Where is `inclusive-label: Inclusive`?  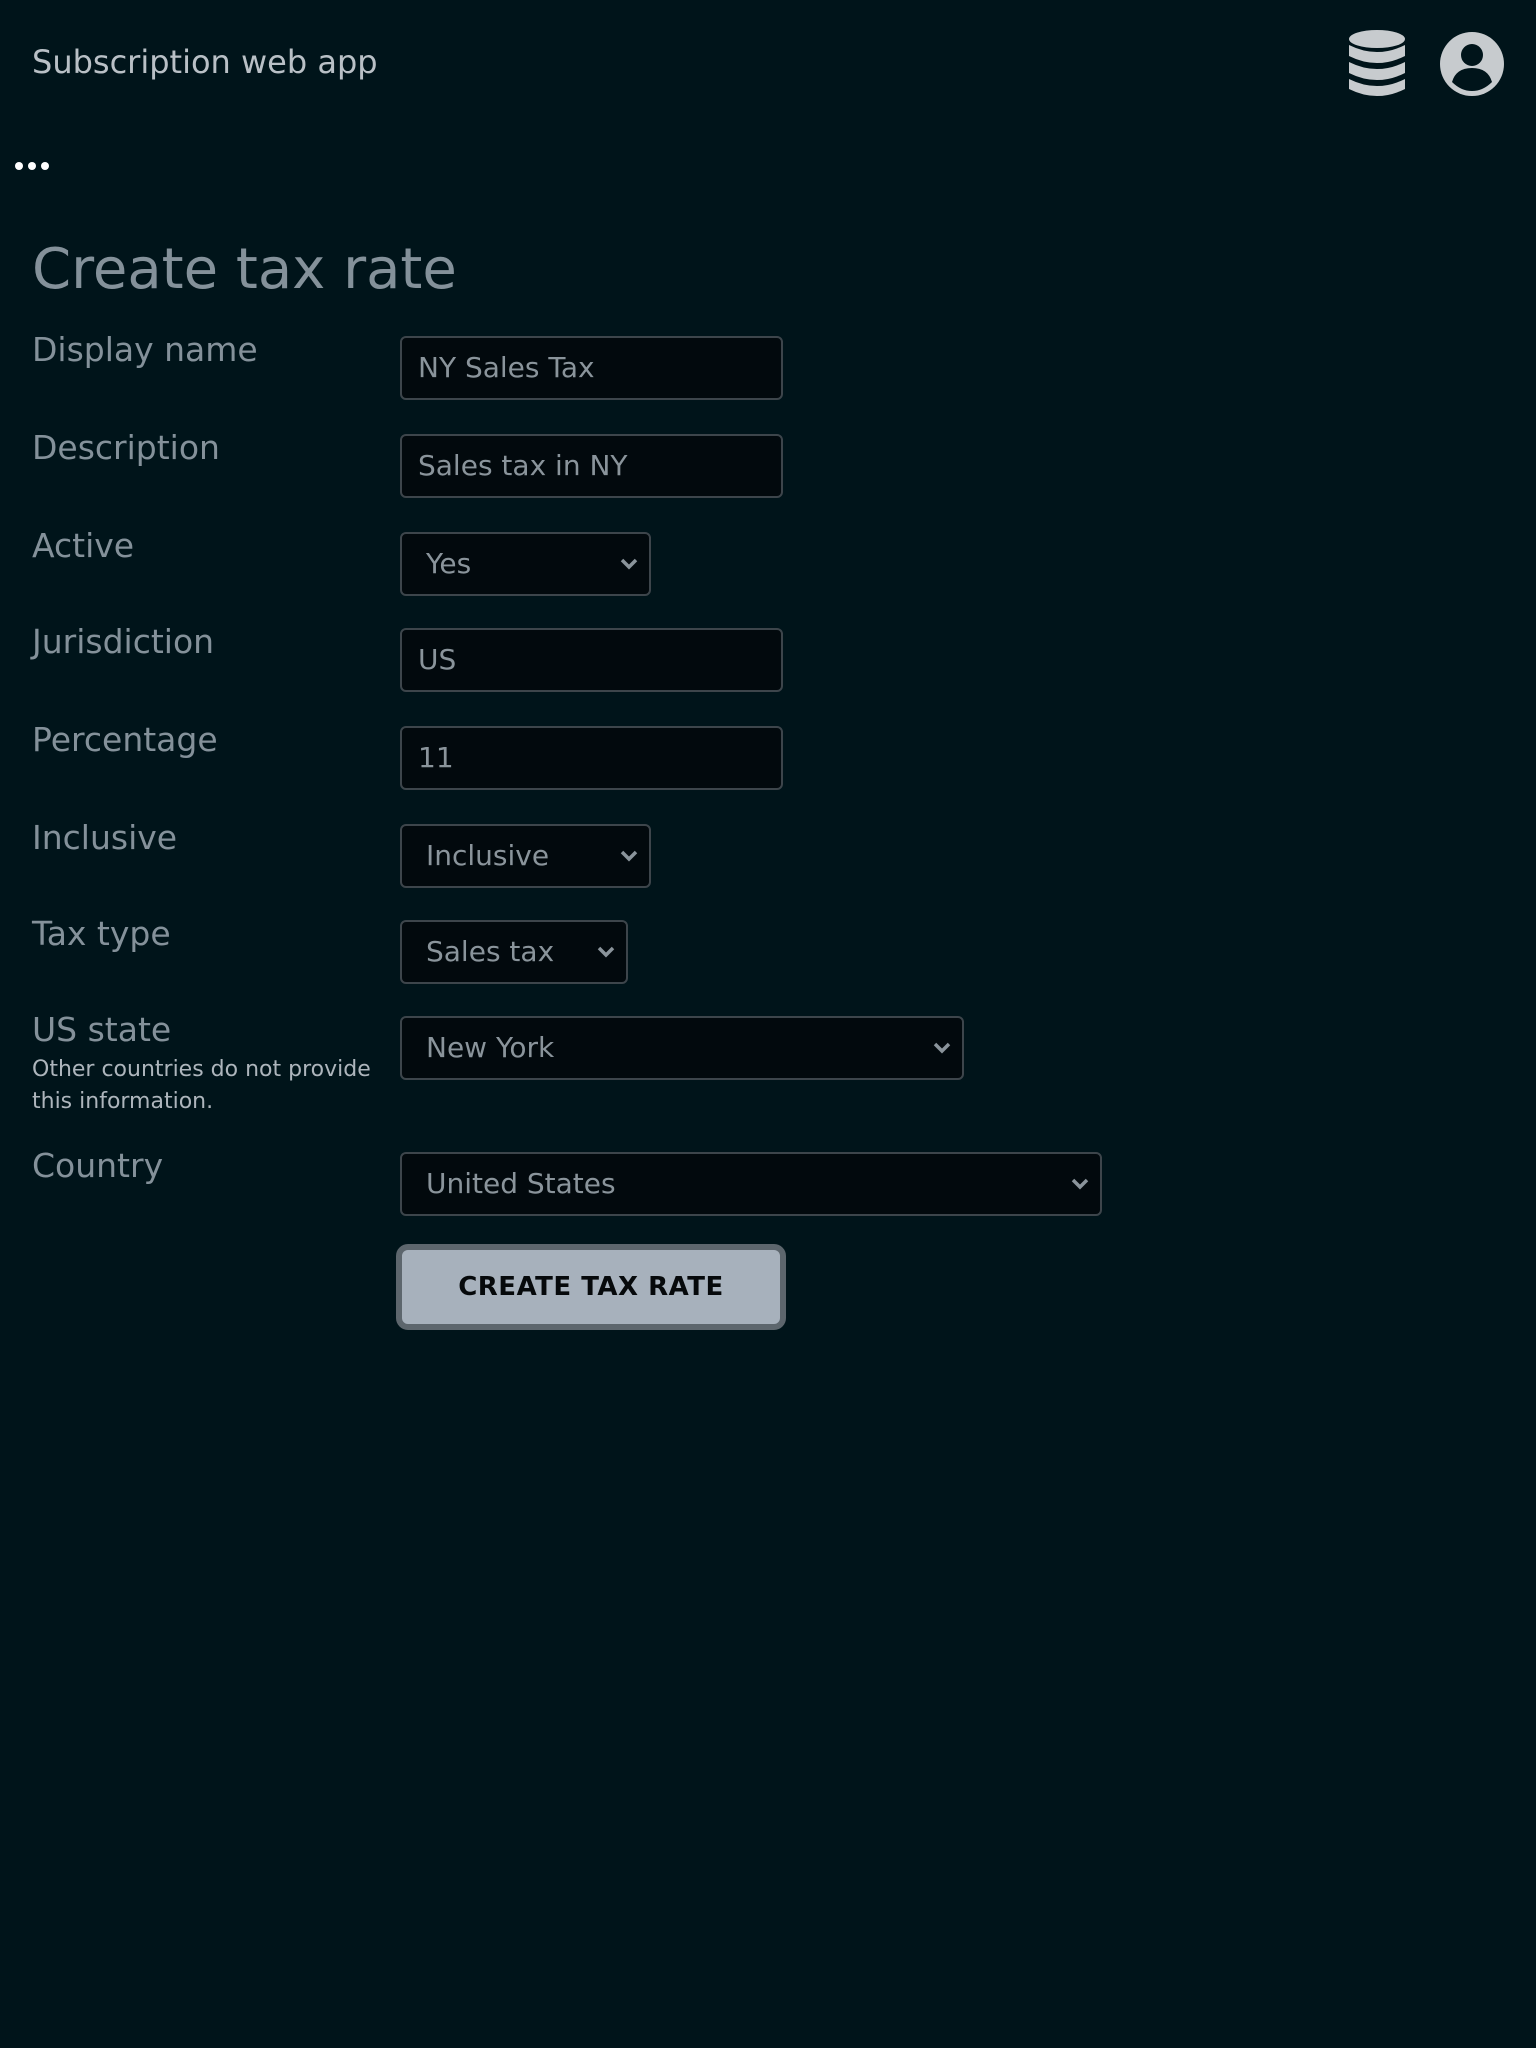
inclusive-label: Inclusive is located at coordinates (105, 837).